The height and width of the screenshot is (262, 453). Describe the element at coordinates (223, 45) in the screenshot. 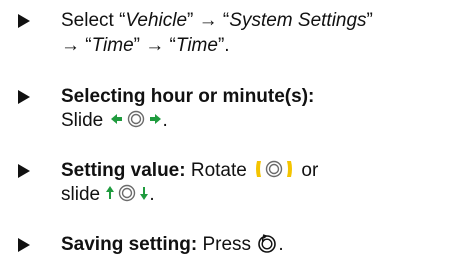

I see `step-text: ”.` at that location.